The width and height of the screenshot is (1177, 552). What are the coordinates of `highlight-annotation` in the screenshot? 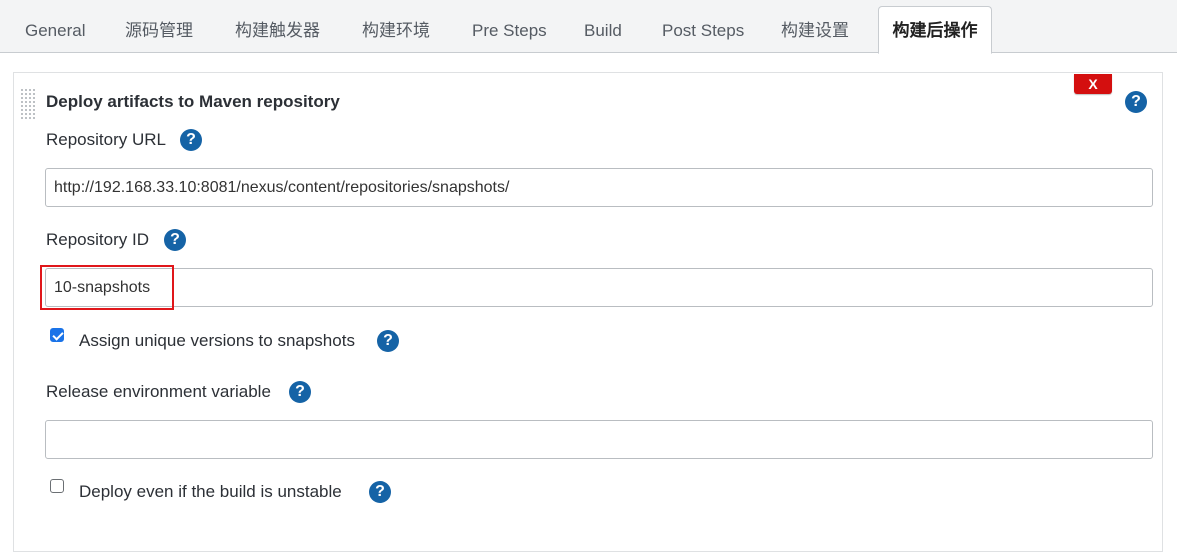 It's located at (107, 287).